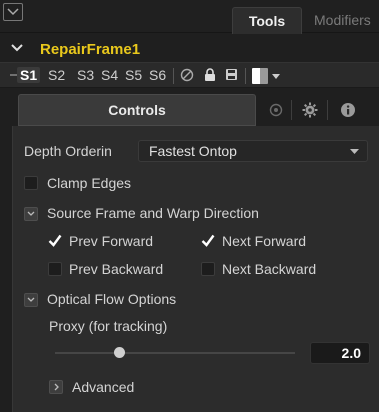 The image size is (379, 412). Describe the element at coordinates (260, 76) in the screenshot. I see `color-swatch-icon` at that location.